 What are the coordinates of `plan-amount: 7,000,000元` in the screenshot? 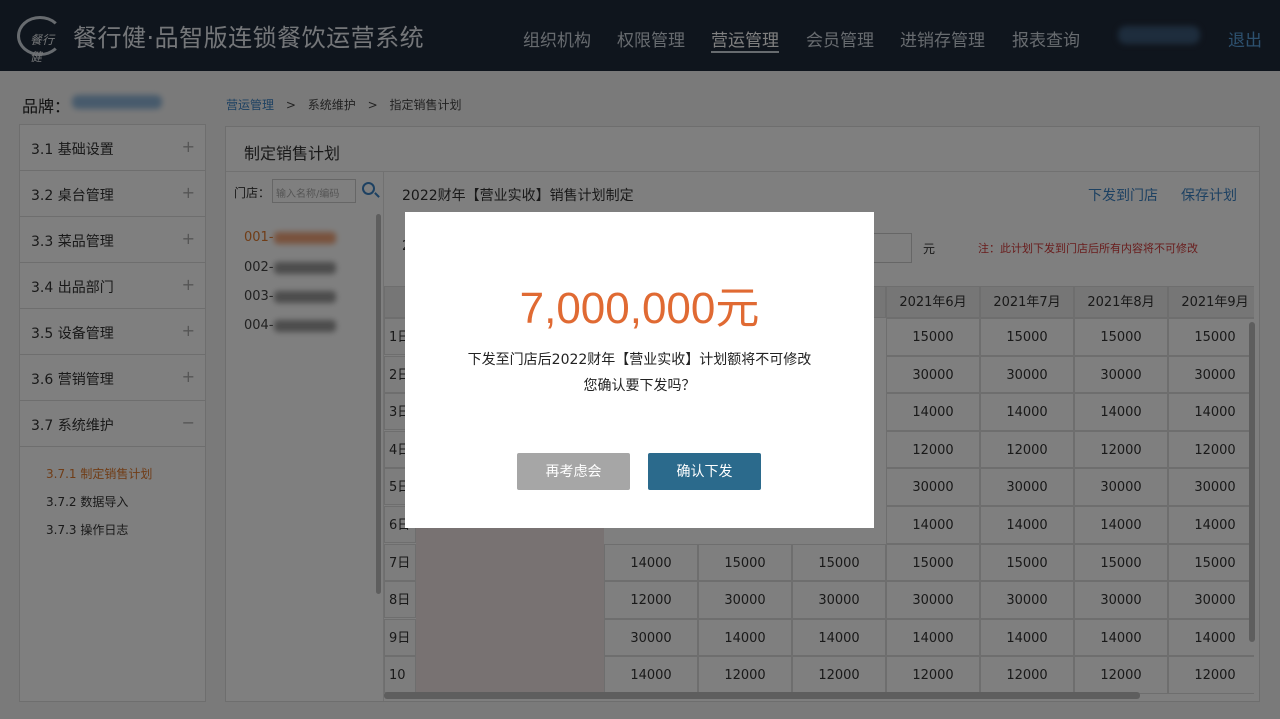 It's located at (639, 308).